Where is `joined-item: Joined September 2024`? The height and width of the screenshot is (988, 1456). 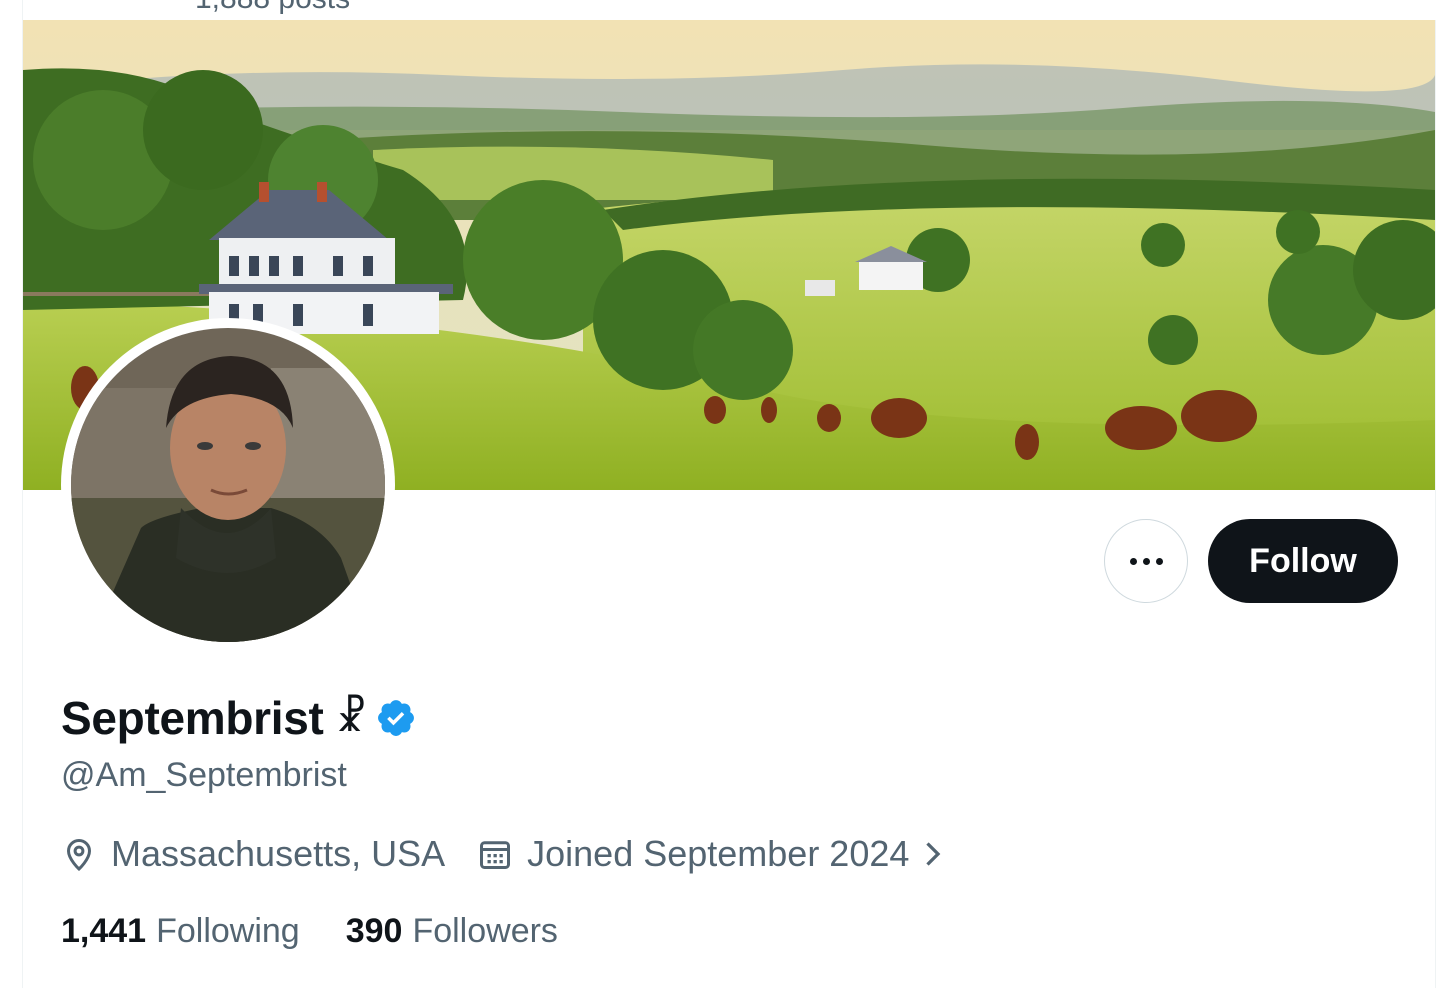
joined-item: Joined September 2024 is located at coordinates (717, 854).